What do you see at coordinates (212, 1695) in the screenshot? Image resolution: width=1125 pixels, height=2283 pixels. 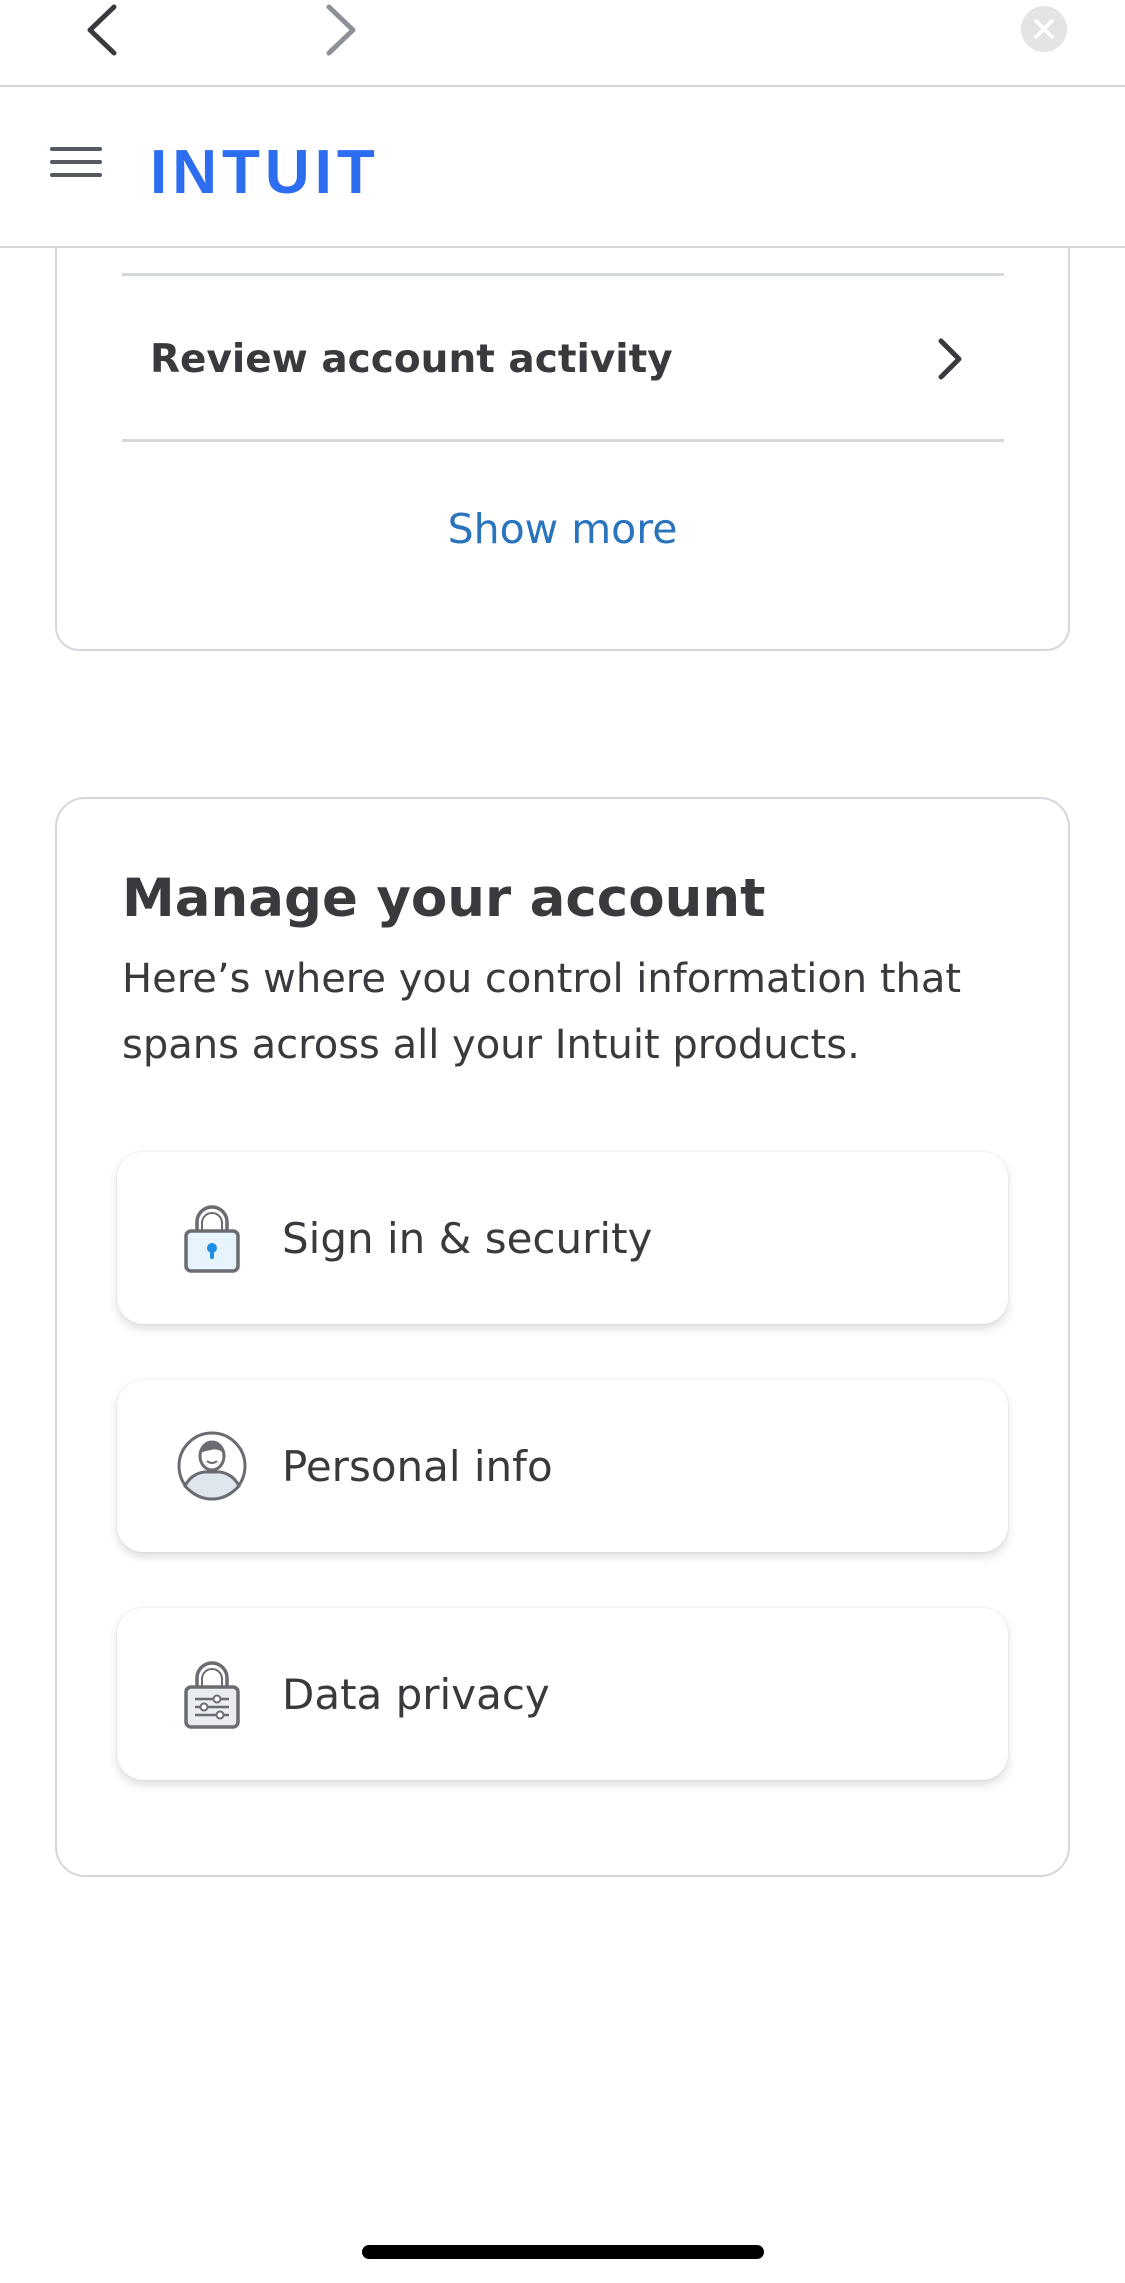 I see `privacy-lock-icon` at bounding box center [212, 1695].